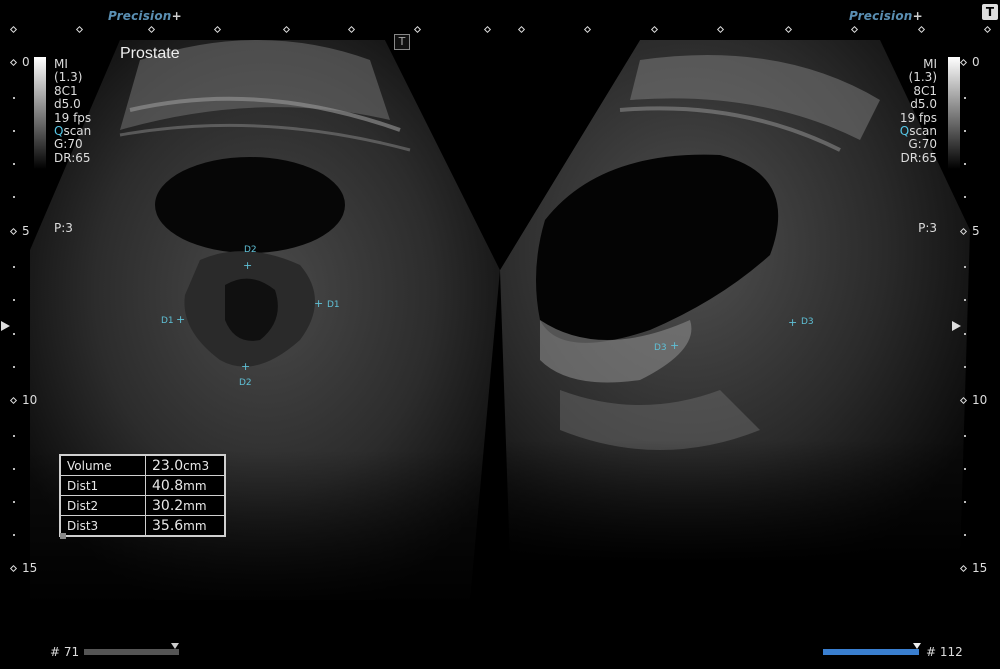  What do you see at coordinates (167, 321) in the screenshot?
I see `caliper-label-d1-left: D1` at bounding box center [167, 321].